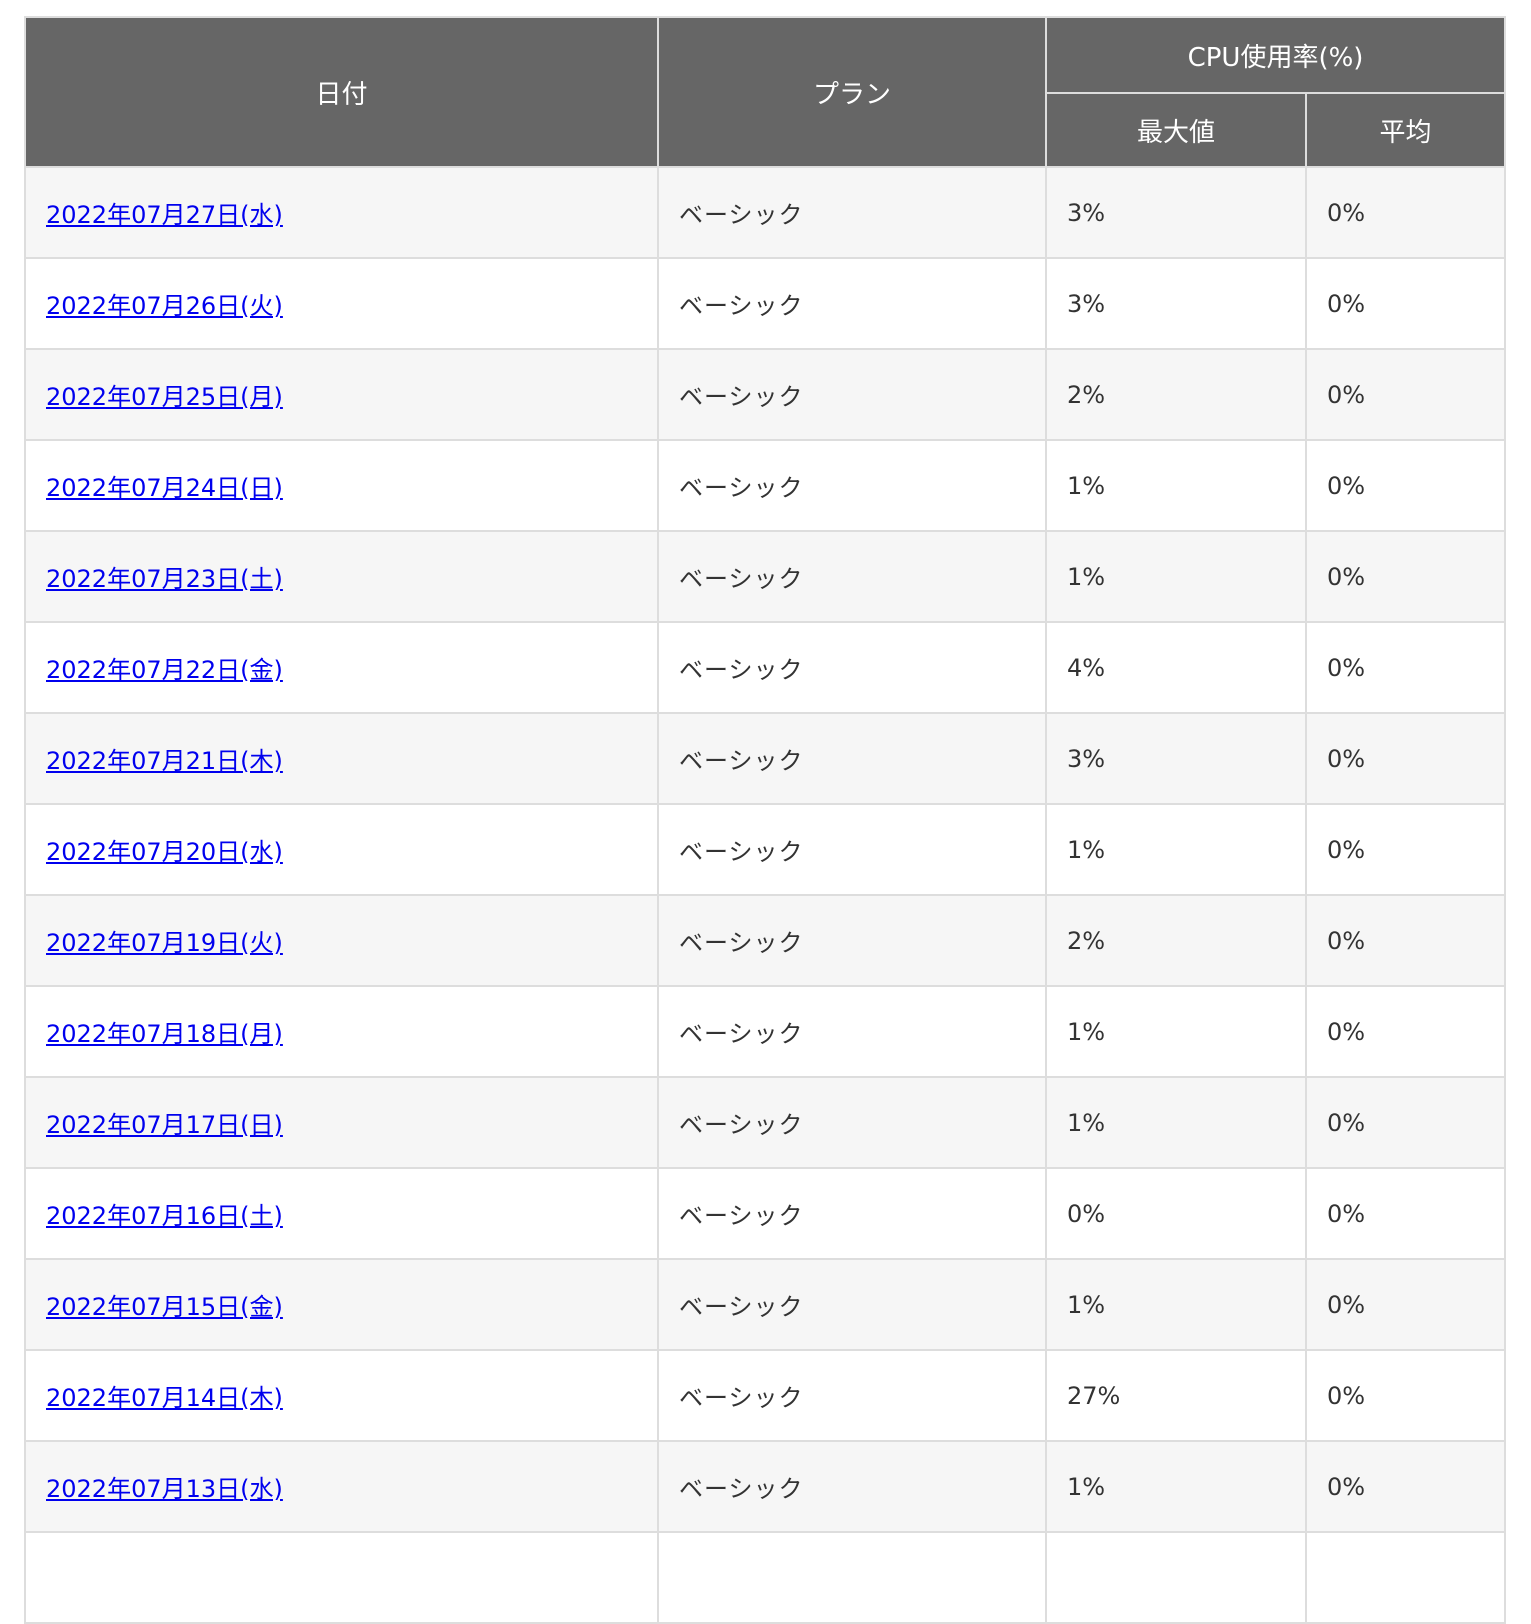 This screenshot has width=1531, height=1624. I want to click on date-link: 2022年07月14日(木), so click(164, 1398).